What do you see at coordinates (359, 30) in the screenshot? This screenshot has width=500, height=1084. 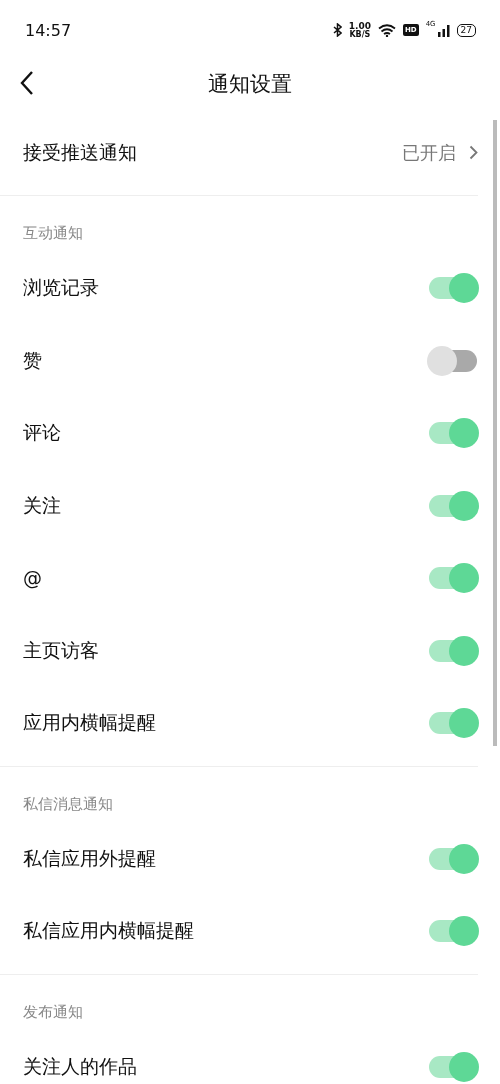 I see `network-speed: 1.00 KB/S` at bounding box center [359, 30].